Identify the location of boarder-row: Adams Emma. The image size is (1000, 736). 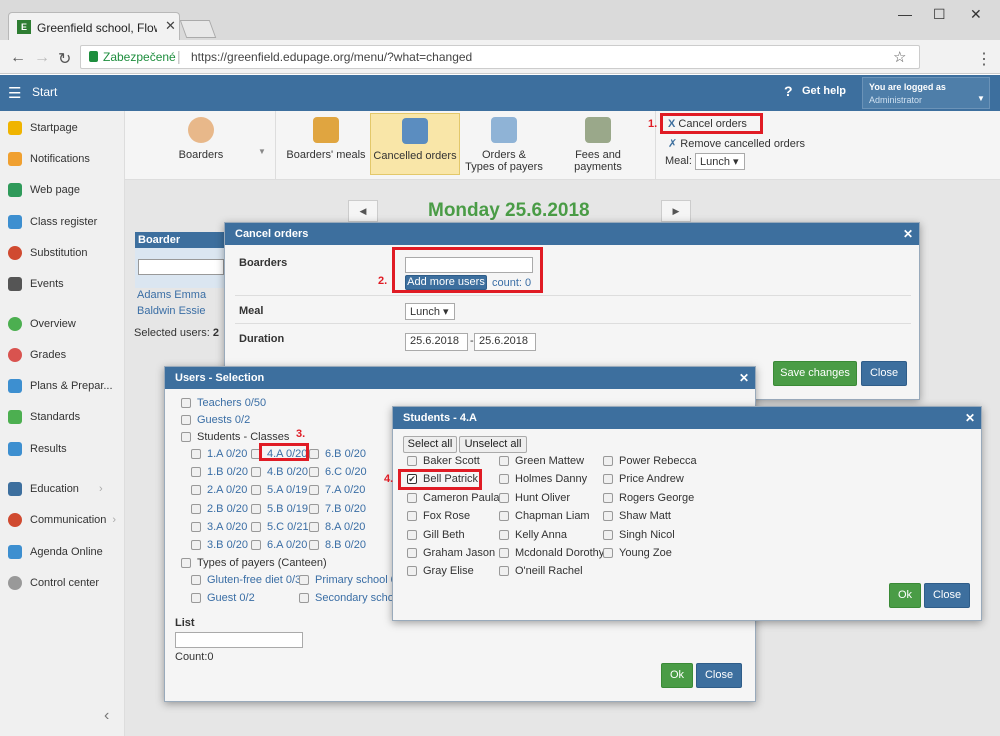
(171, 295).